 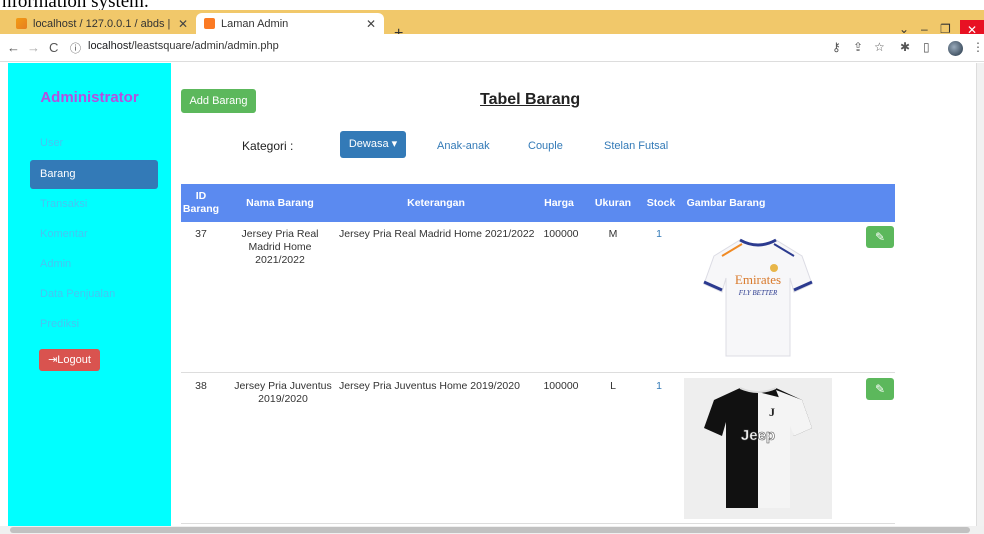 What do you see at coordinates (21, 23) in the screenshot?
I see `phpmyadmin-favicon-icon` at bounding box center [21, 23].